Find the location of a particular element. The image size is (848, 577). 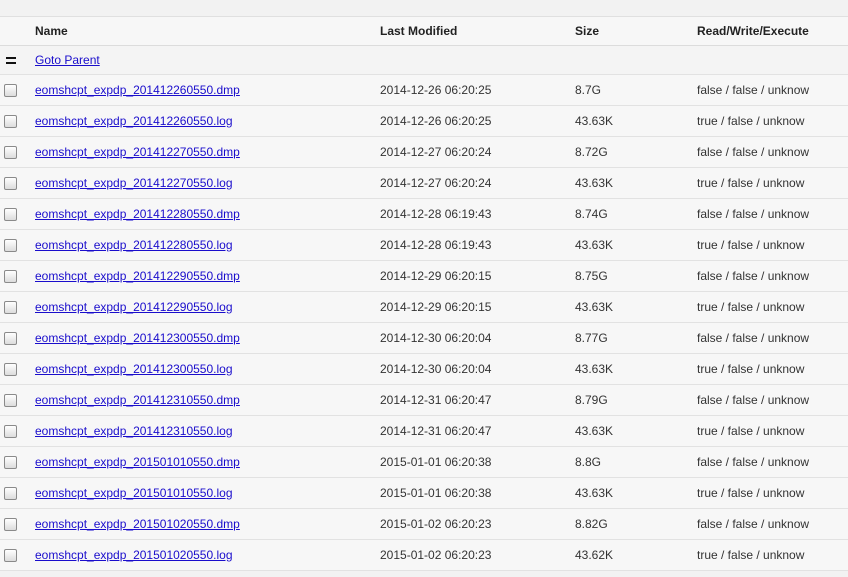

file-name-link: eomshcpt_expdp_201412300550.dmp is located at coordinates (137, 338).